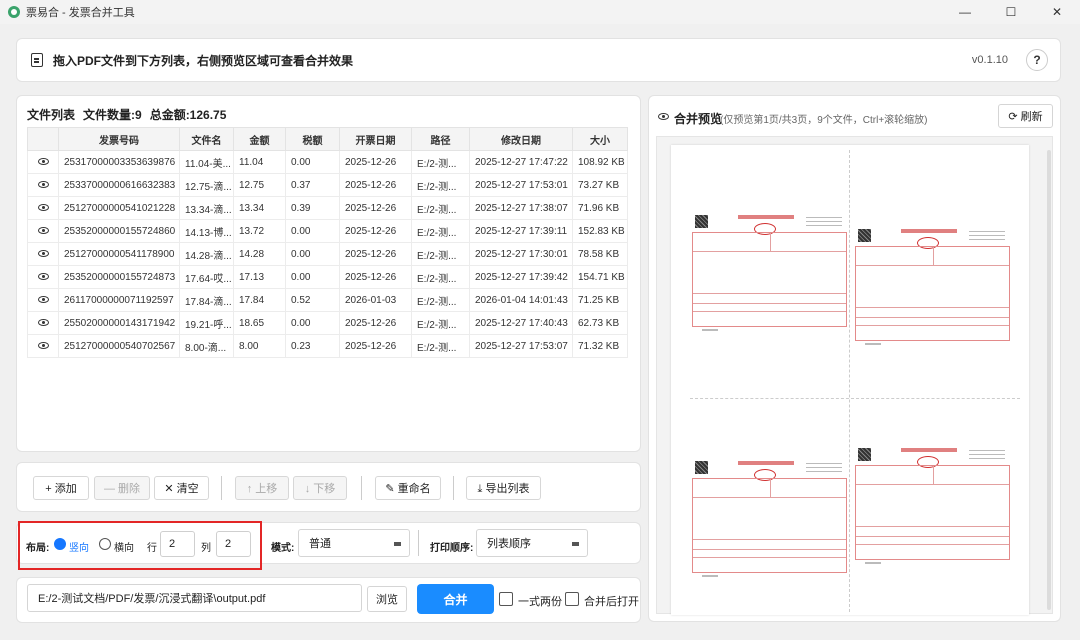  I want to click on title-bar: 票易合 - 发票合并工具 — ☐ ✕, so click(540, 12).